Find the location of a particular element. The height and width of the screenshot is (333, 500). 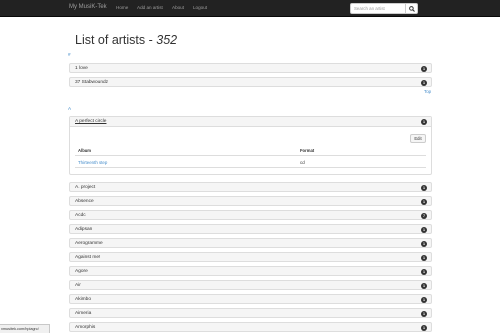

nav-logout: Logout is located at coordinates (200, 7).